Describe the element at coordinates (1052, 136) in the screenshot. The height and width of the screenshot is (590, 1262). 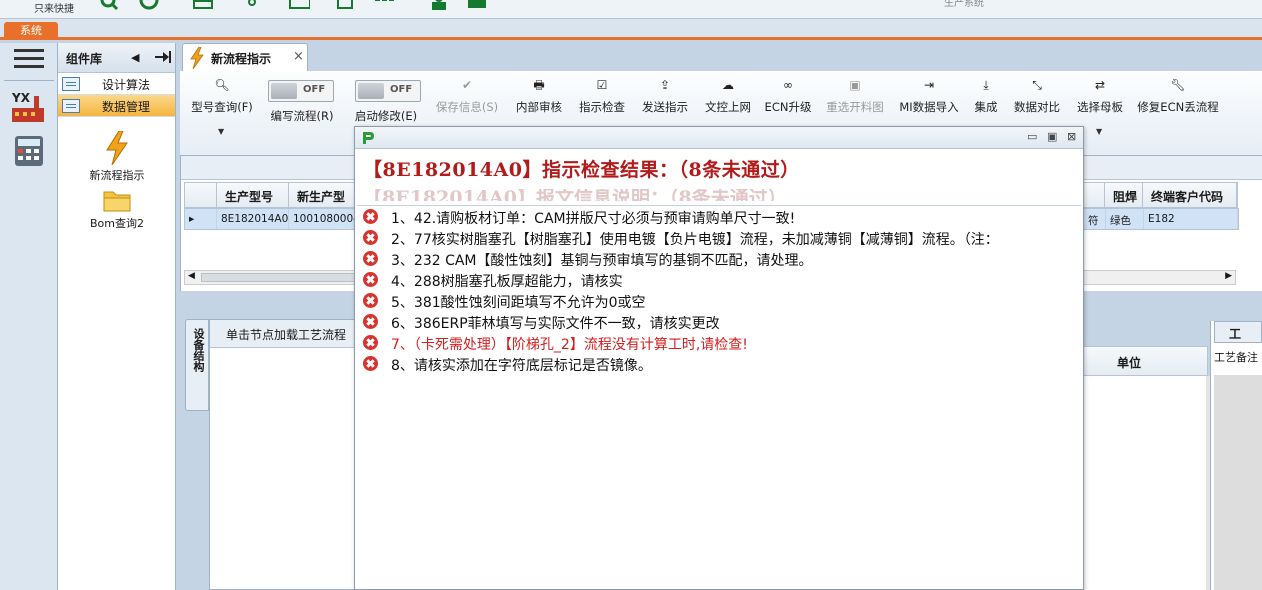
I see `maximize-icon: ▣` at that location.